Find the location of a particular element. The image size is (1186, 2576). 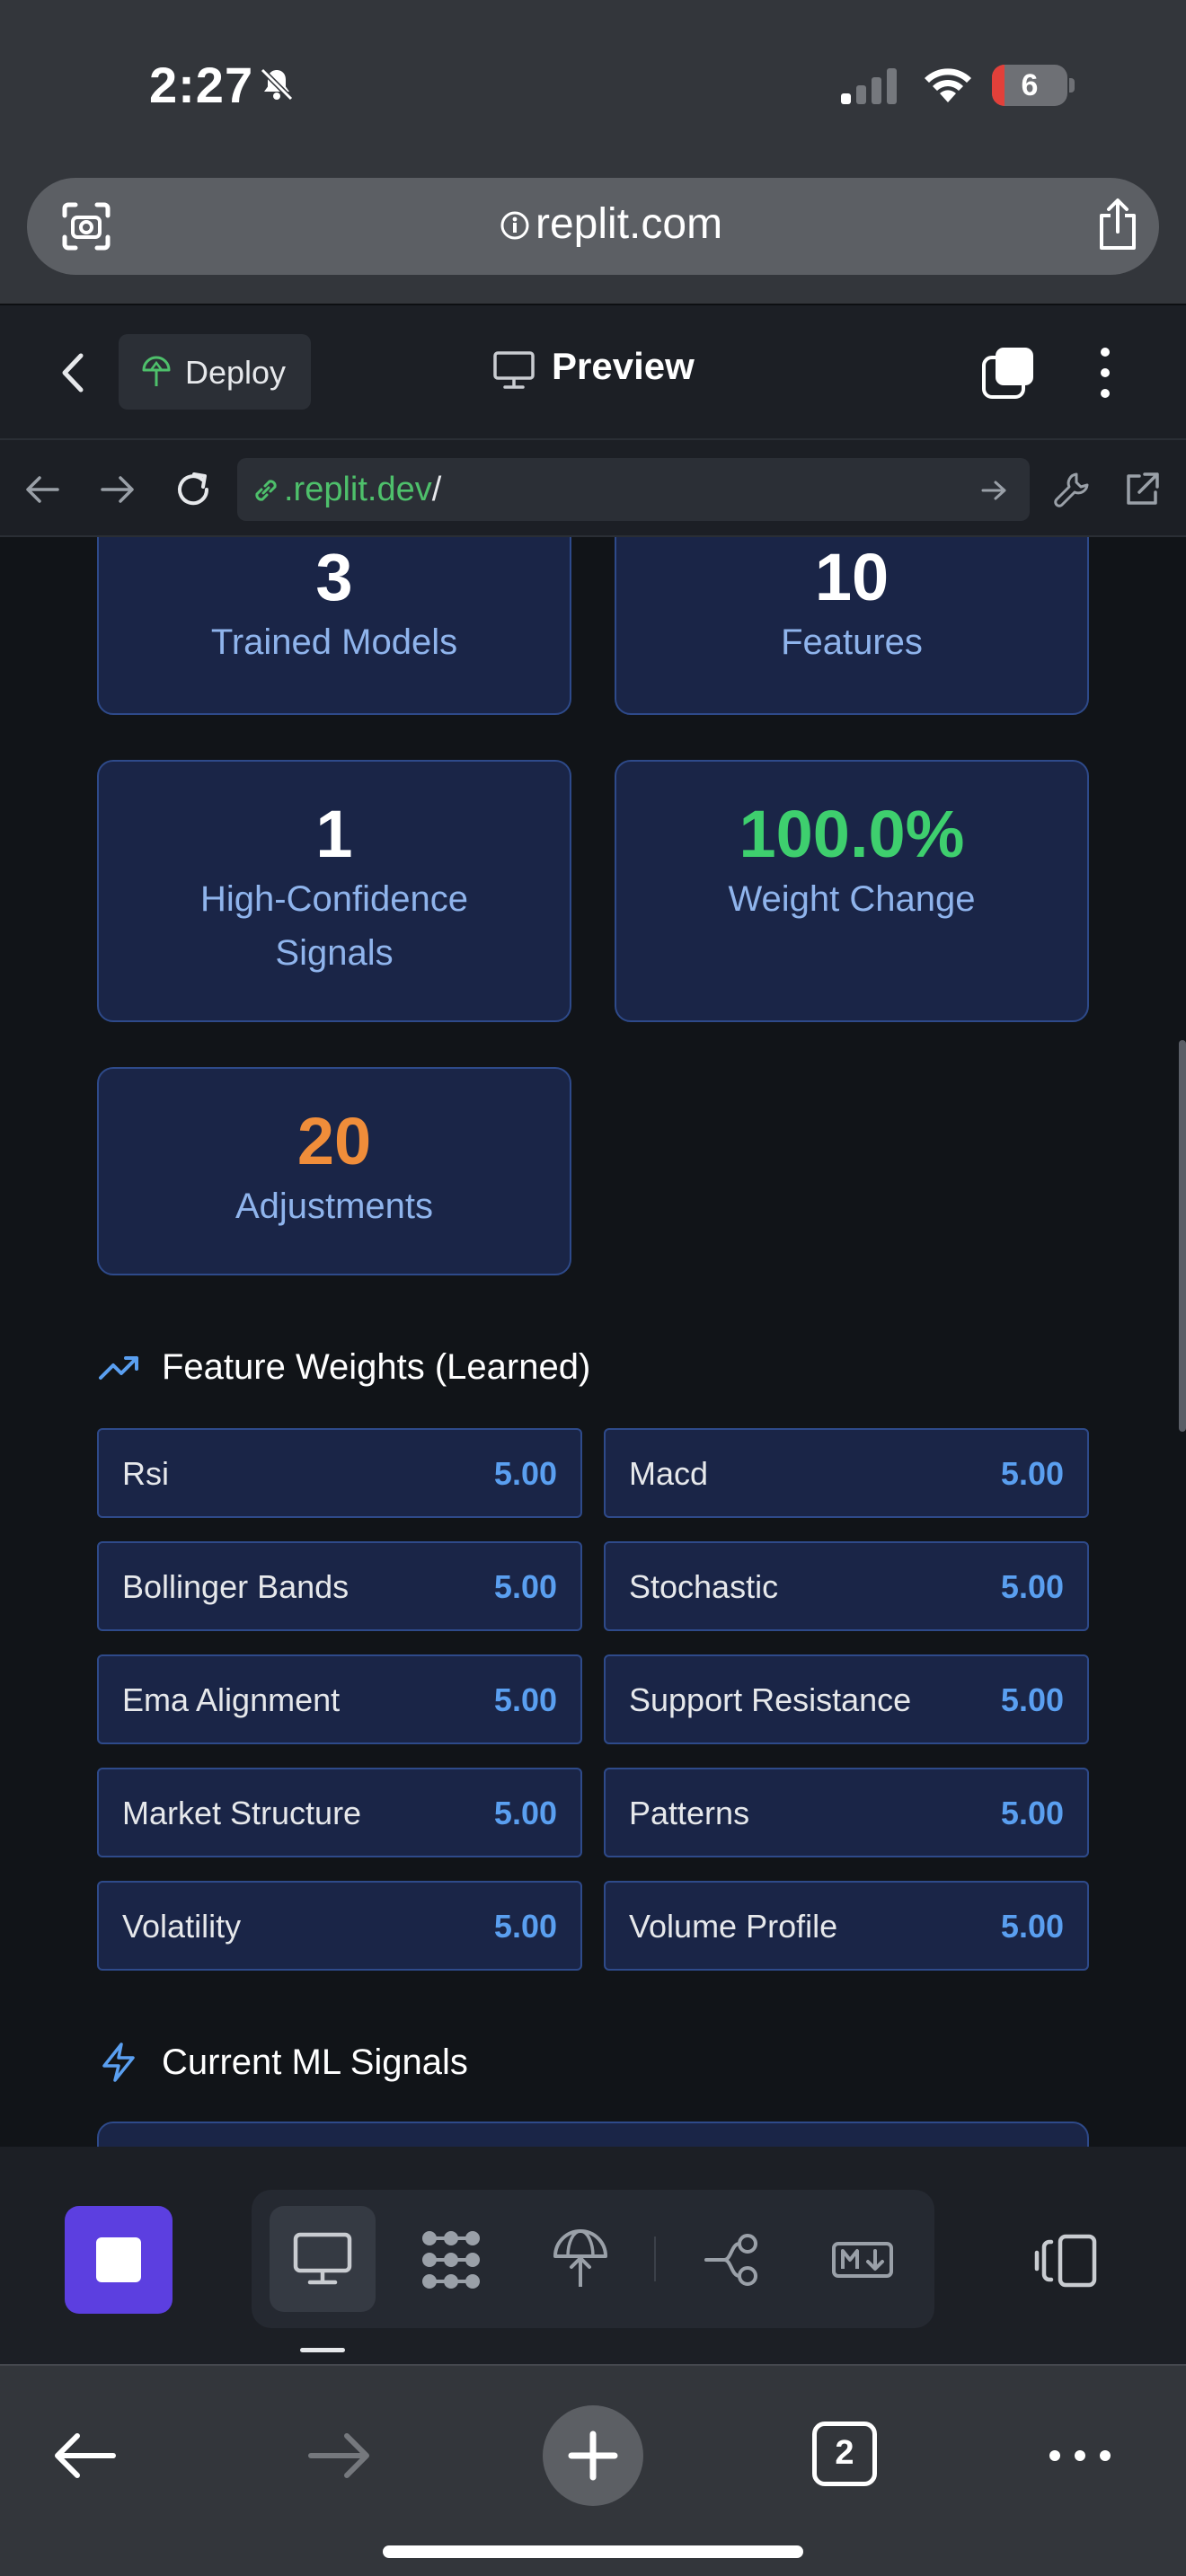

feature-weight-item: Bollinger Bands 5.00 is located at coordinates (339, 1586).